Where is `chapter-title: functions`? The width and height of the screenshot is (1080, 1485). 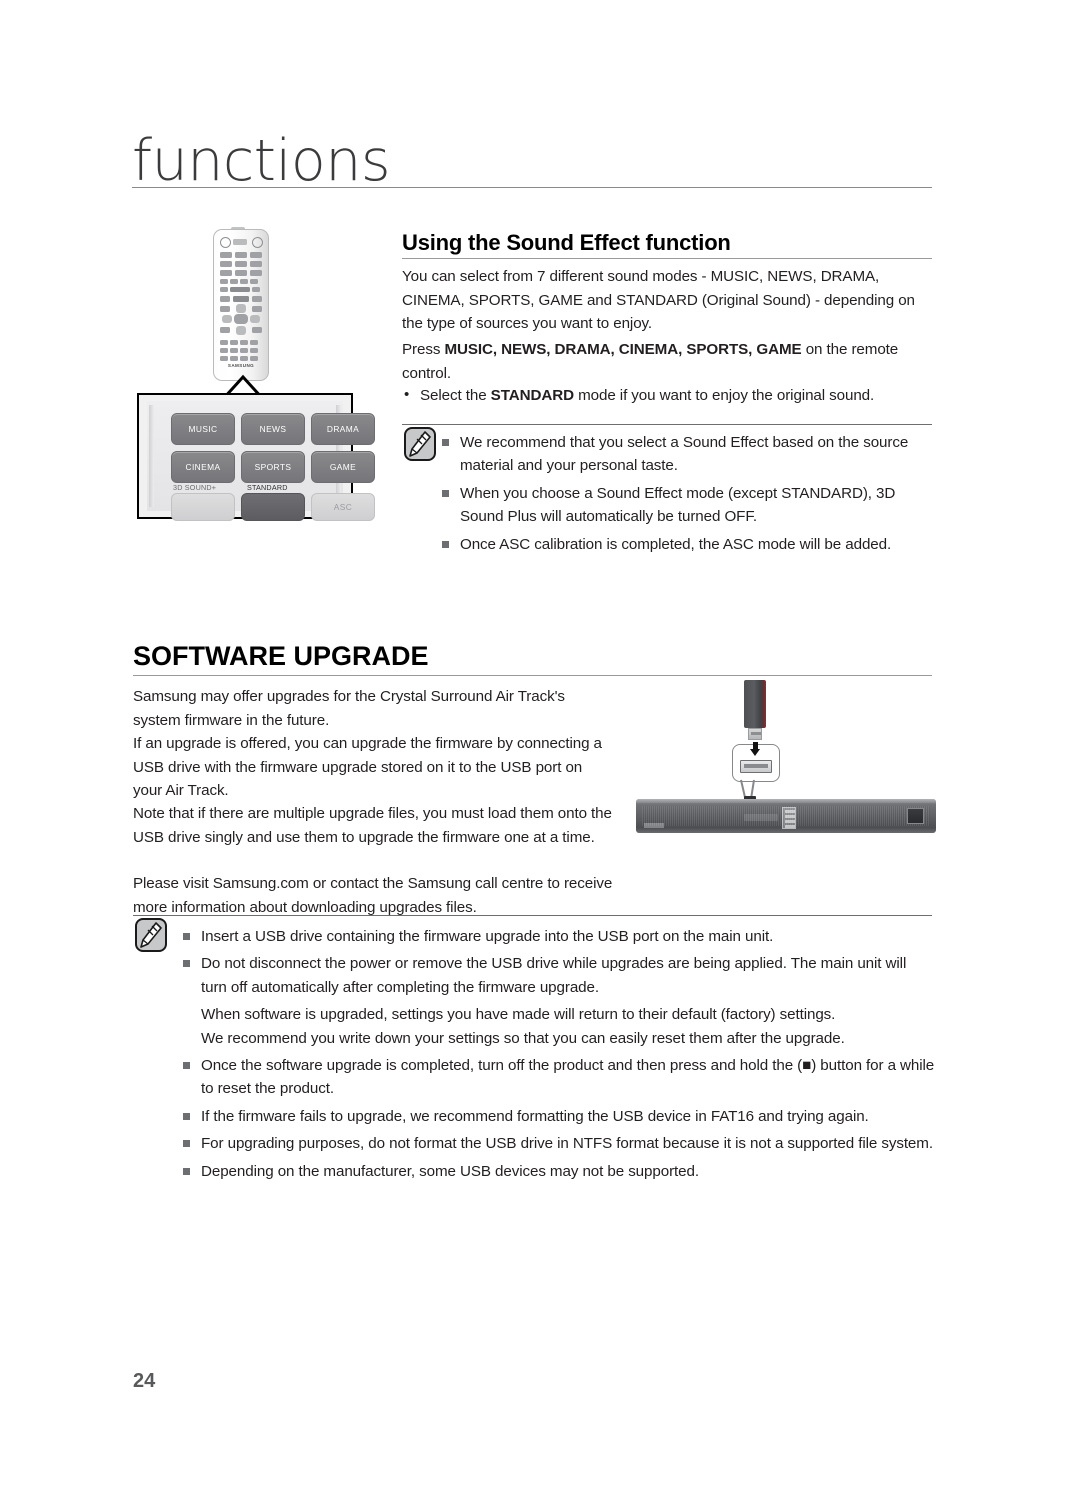
chapter-title: functions is located at coordinates (261, 161).